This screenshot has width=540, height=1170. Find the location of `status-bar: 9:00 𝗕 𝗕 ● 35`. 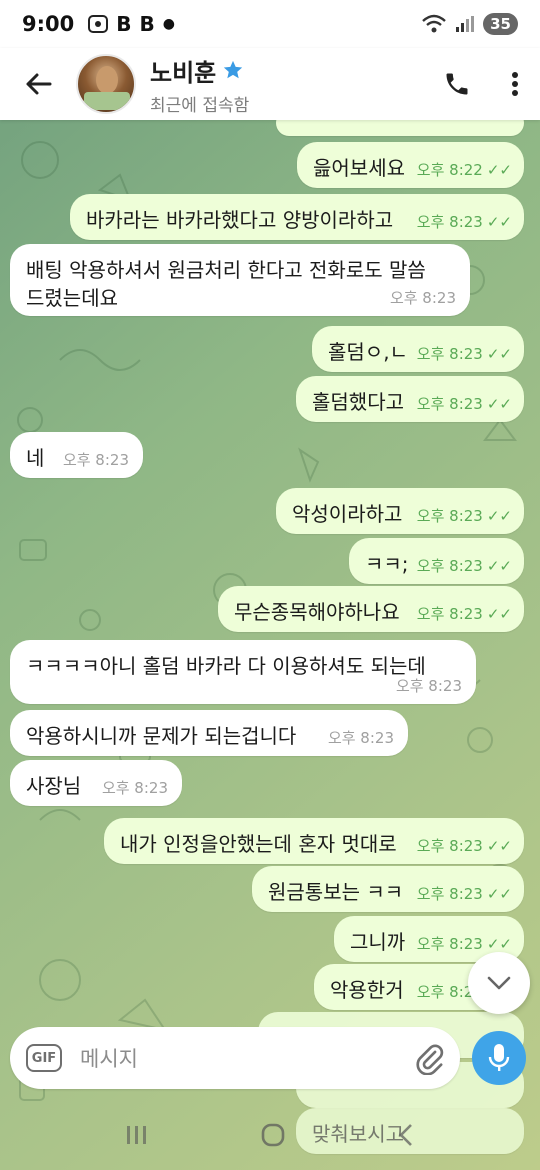

status-bar: 9:00 𝗕 𝗕 ● 35 is located at coordinates (270, 24).